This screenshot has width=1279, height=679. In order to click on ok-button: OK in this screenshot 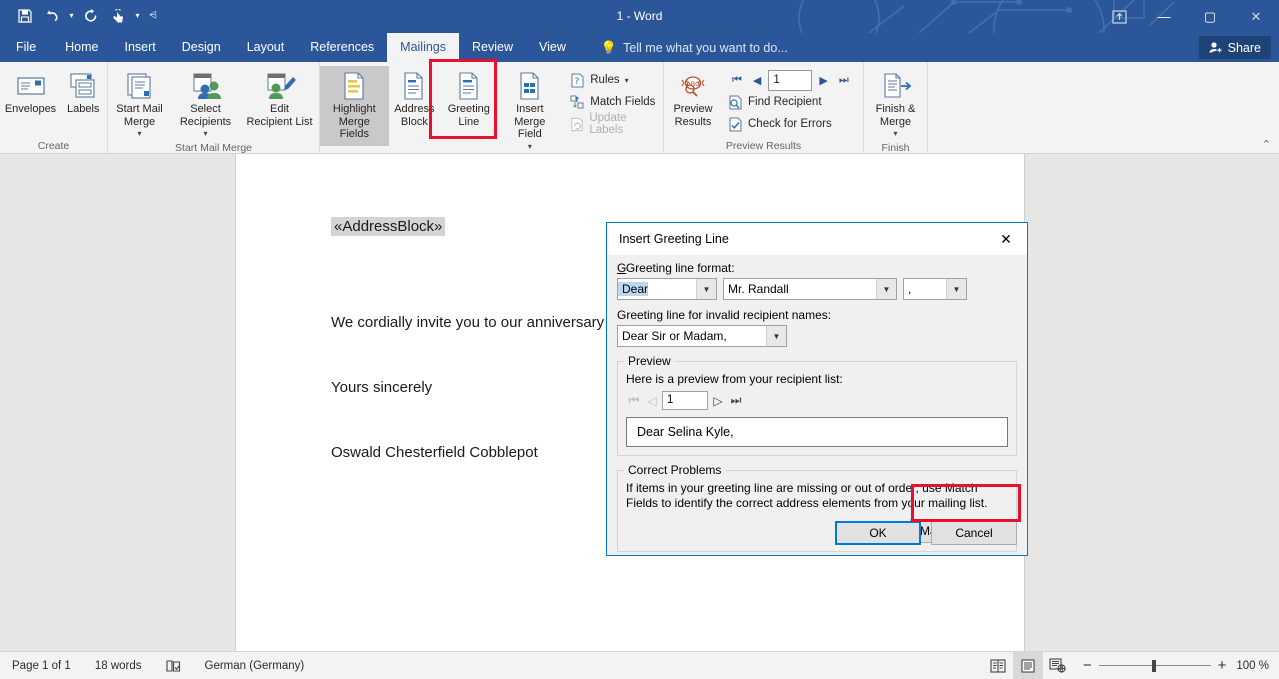, I will do `click(878, 533)`.